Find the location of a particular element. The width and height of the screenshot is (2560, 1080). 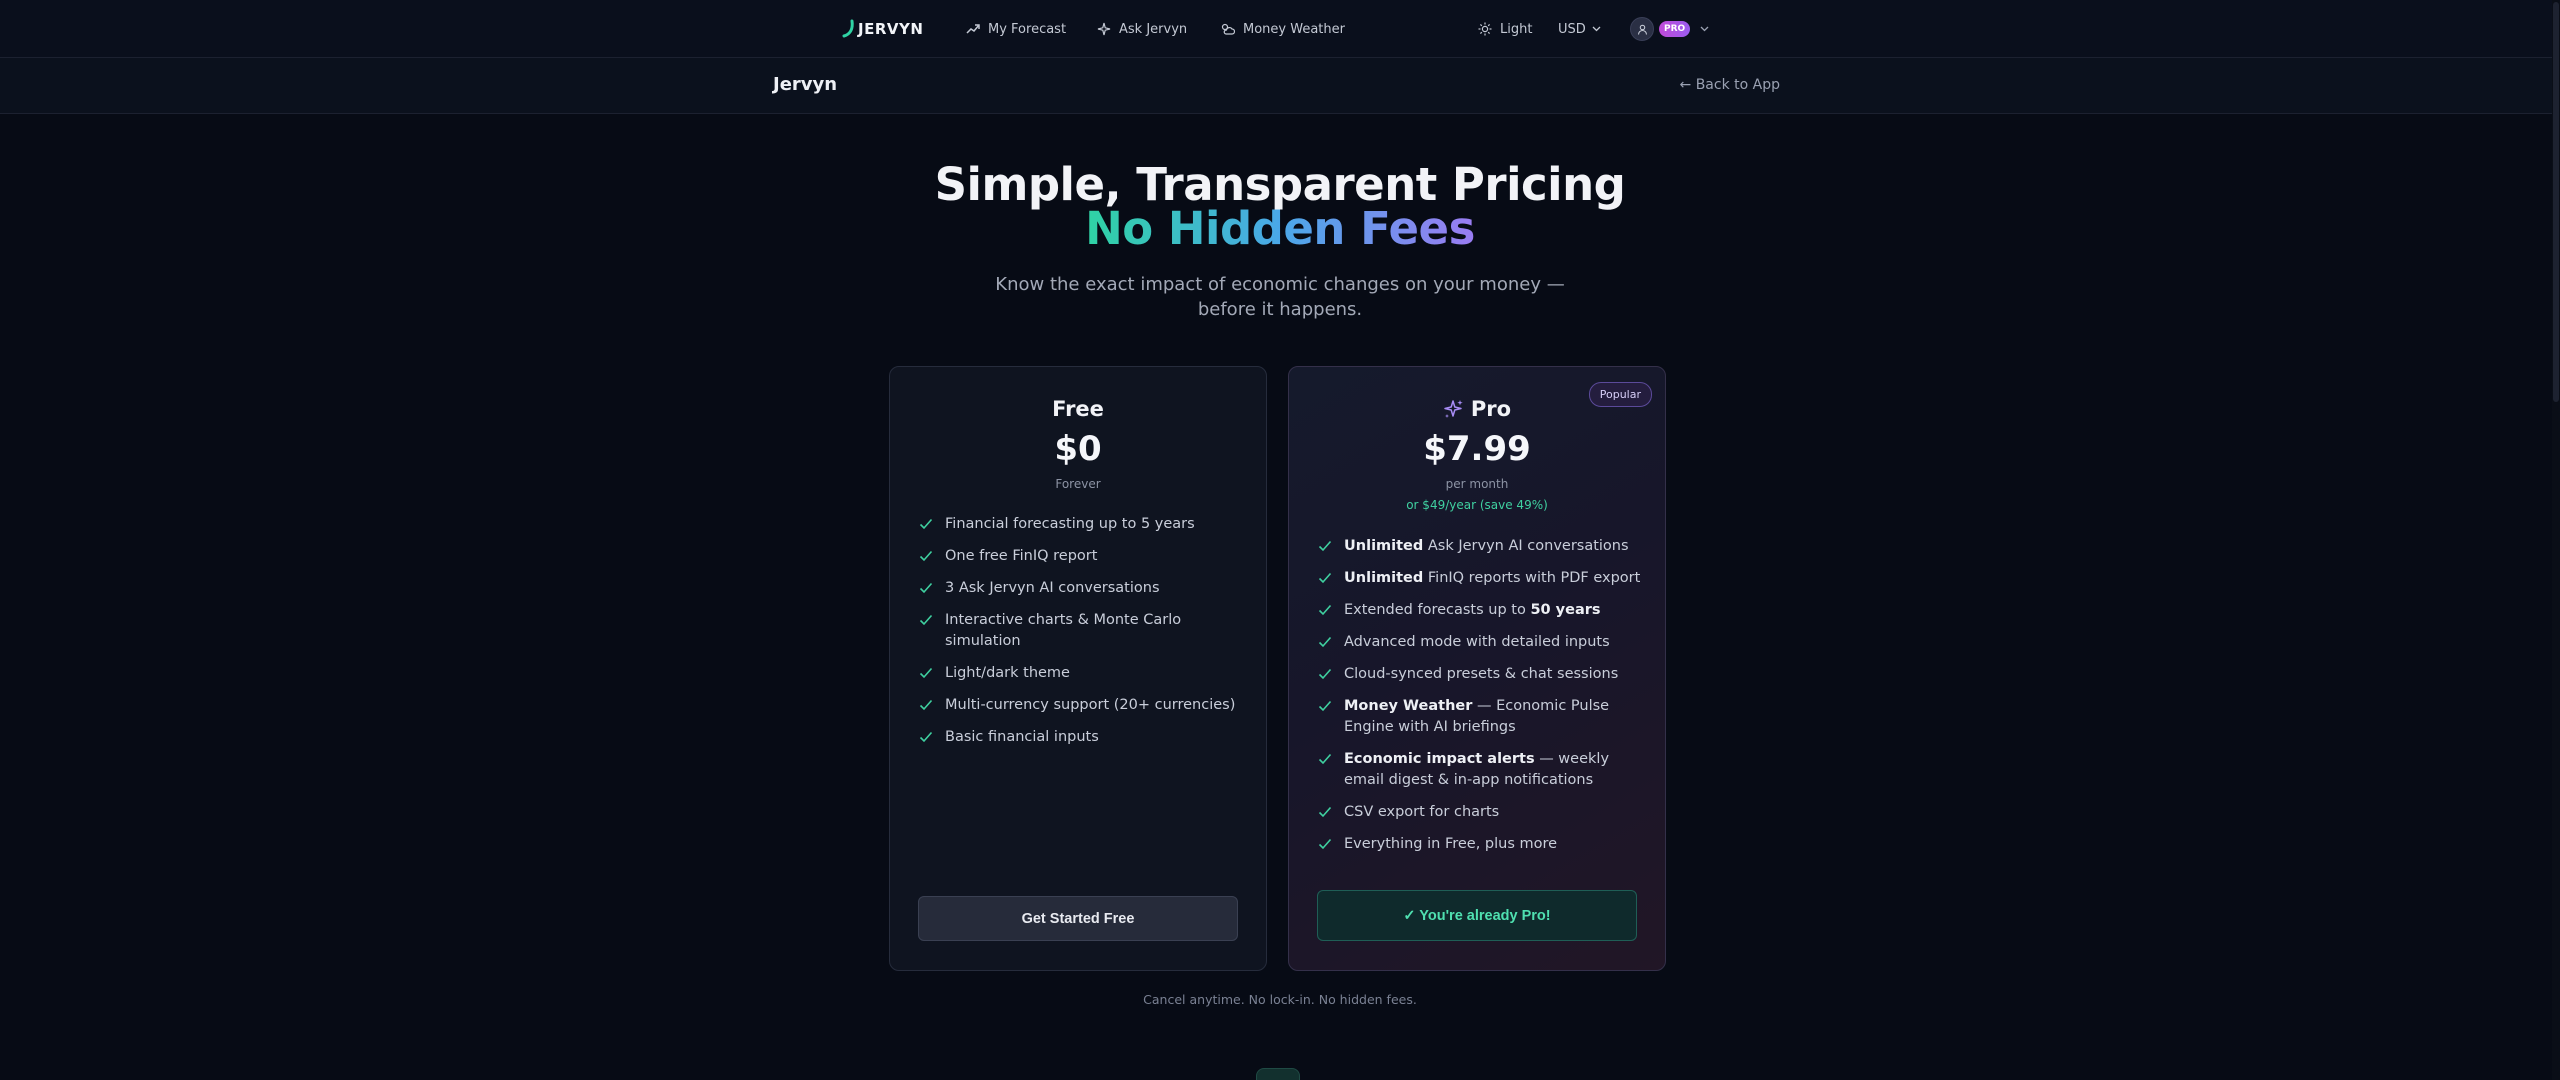

plan-name: Pro is located at coordinates (1477, 409).